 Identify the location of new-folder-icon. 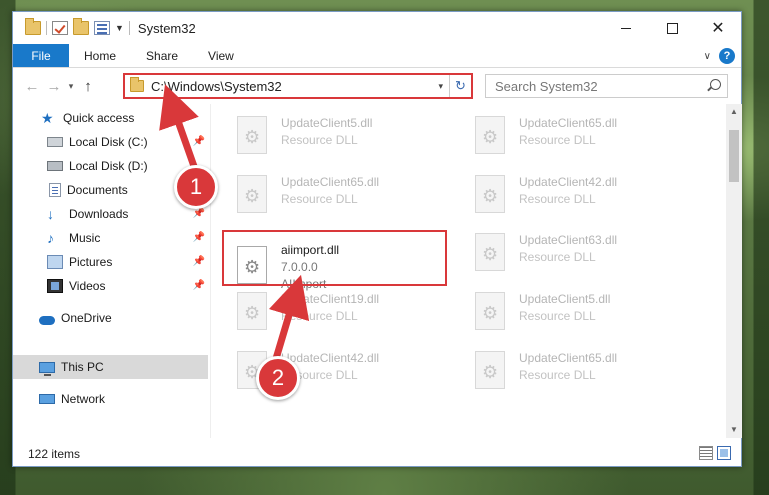
(81, 26).